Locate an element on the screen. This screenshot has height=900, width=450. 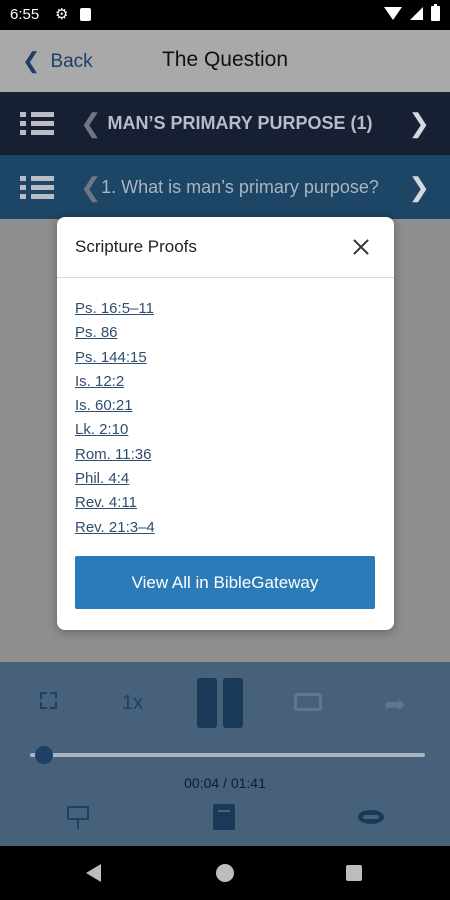
system-home-icon is located at coordinates (225, 873).